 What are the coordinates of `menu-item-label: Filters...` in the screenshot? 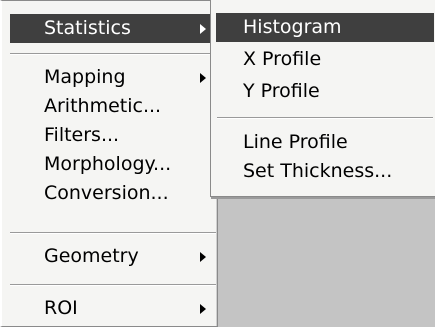 It's located at (82, 135).